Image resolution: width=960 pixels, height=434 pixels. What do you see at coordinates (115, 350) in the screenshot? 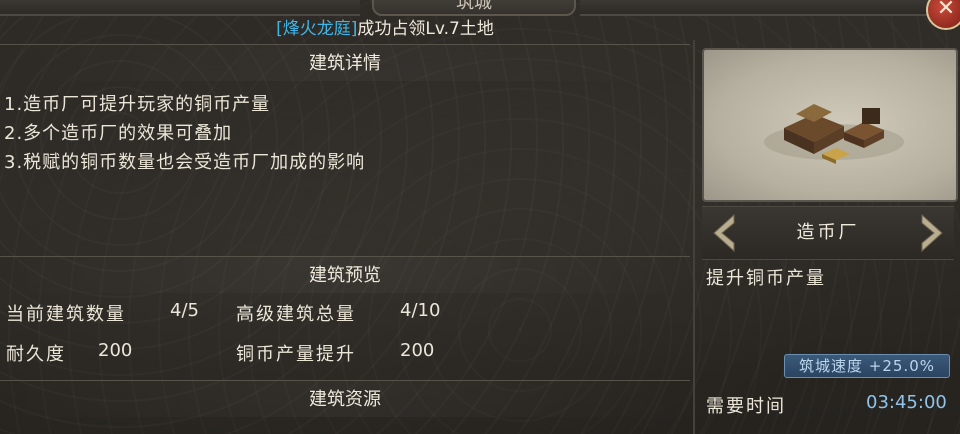
I see `durability-value: 200` at bounding box center [115, 350].